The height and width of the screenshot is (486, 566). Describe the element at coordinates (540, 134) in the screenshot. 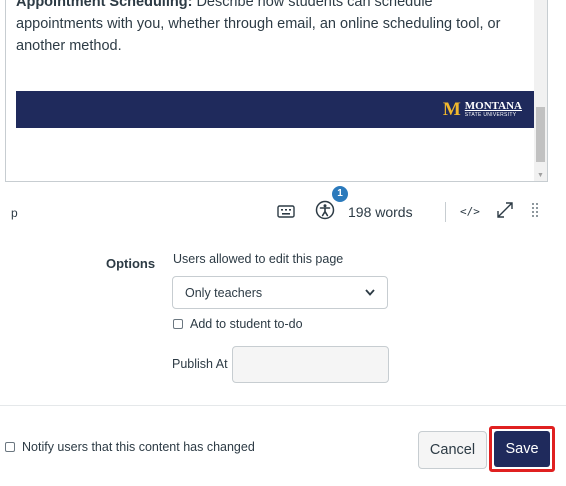

I see `scrollbar-thumb` at that location.